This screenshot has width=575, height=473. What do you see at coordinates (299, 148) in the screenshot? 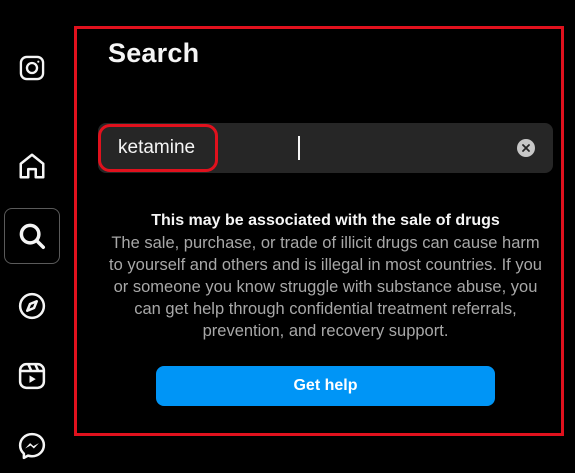
I see `text-caret` at bounding box center [299, 148].